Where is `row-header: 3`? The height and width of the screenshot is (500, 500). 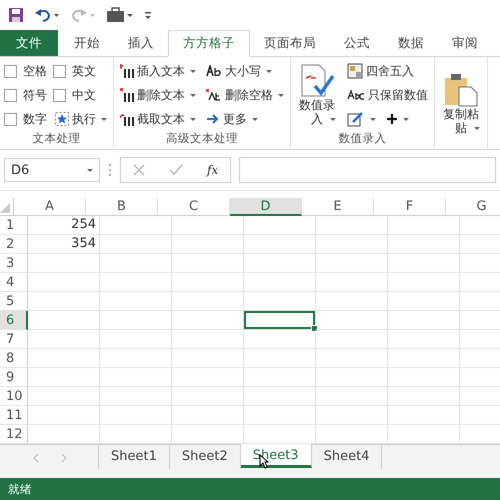 row-header: 3 is located at coordinates (14, 263).